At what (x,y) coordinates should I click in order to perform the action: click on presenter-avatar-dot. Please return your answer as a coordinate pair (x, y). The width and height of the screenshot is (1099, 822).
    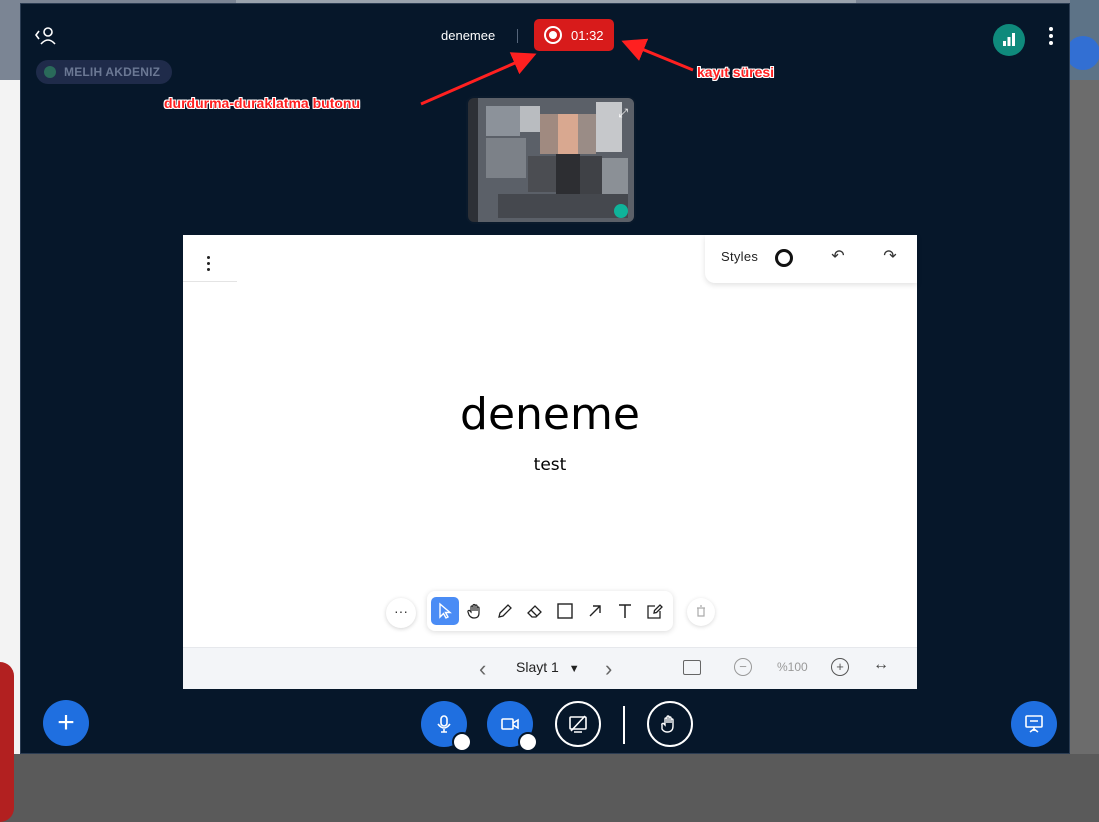
    Looking at the image, I should click on (50, 72).